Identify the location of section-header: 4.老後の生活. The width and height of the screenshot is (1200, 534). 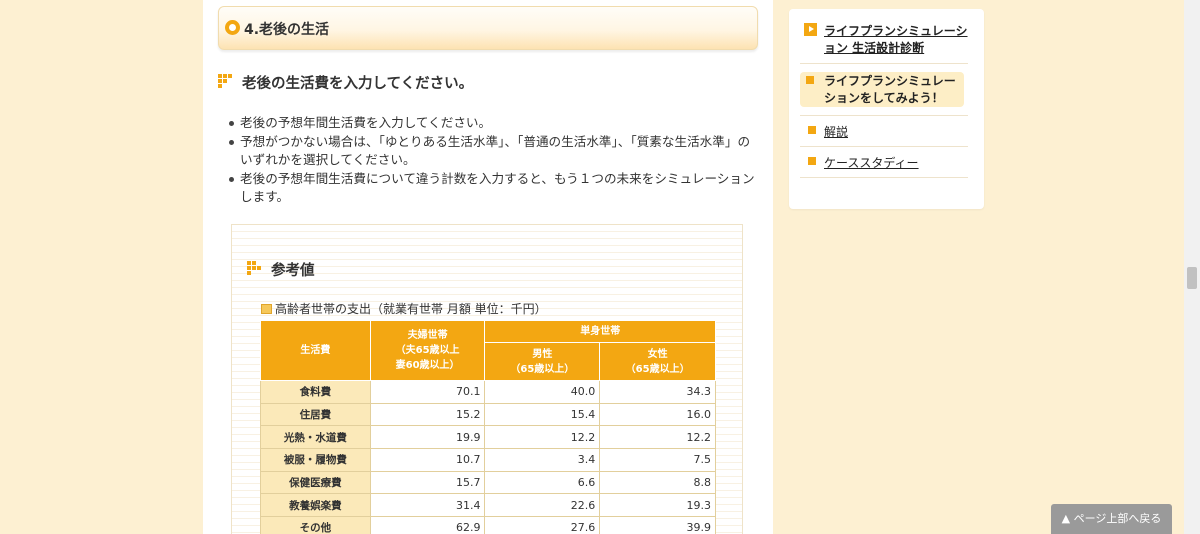
(488, 28).